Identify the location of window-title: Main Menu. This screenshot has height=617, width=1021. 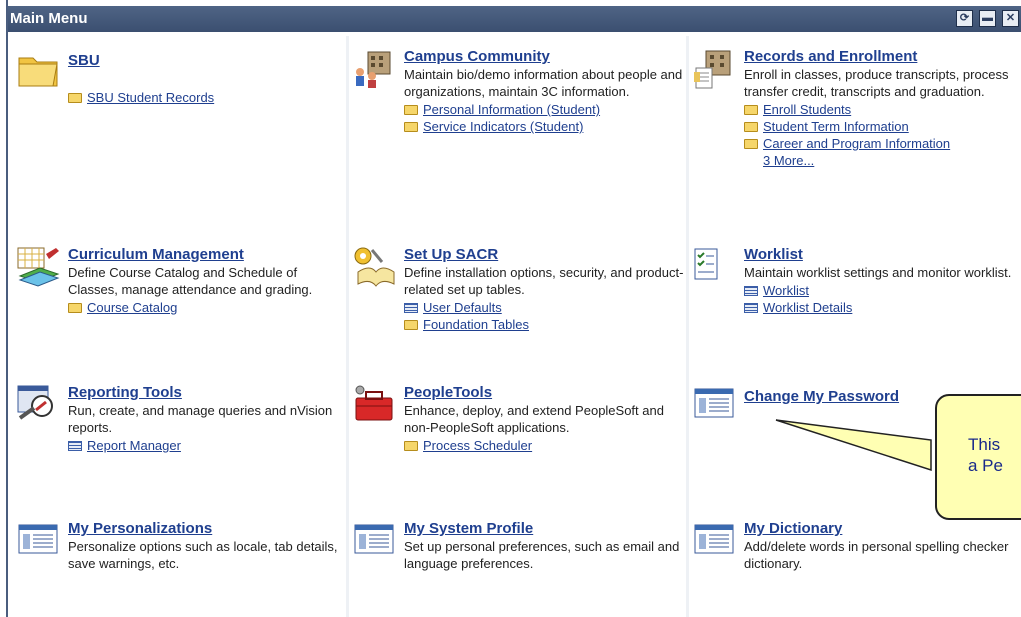
(49, 18).